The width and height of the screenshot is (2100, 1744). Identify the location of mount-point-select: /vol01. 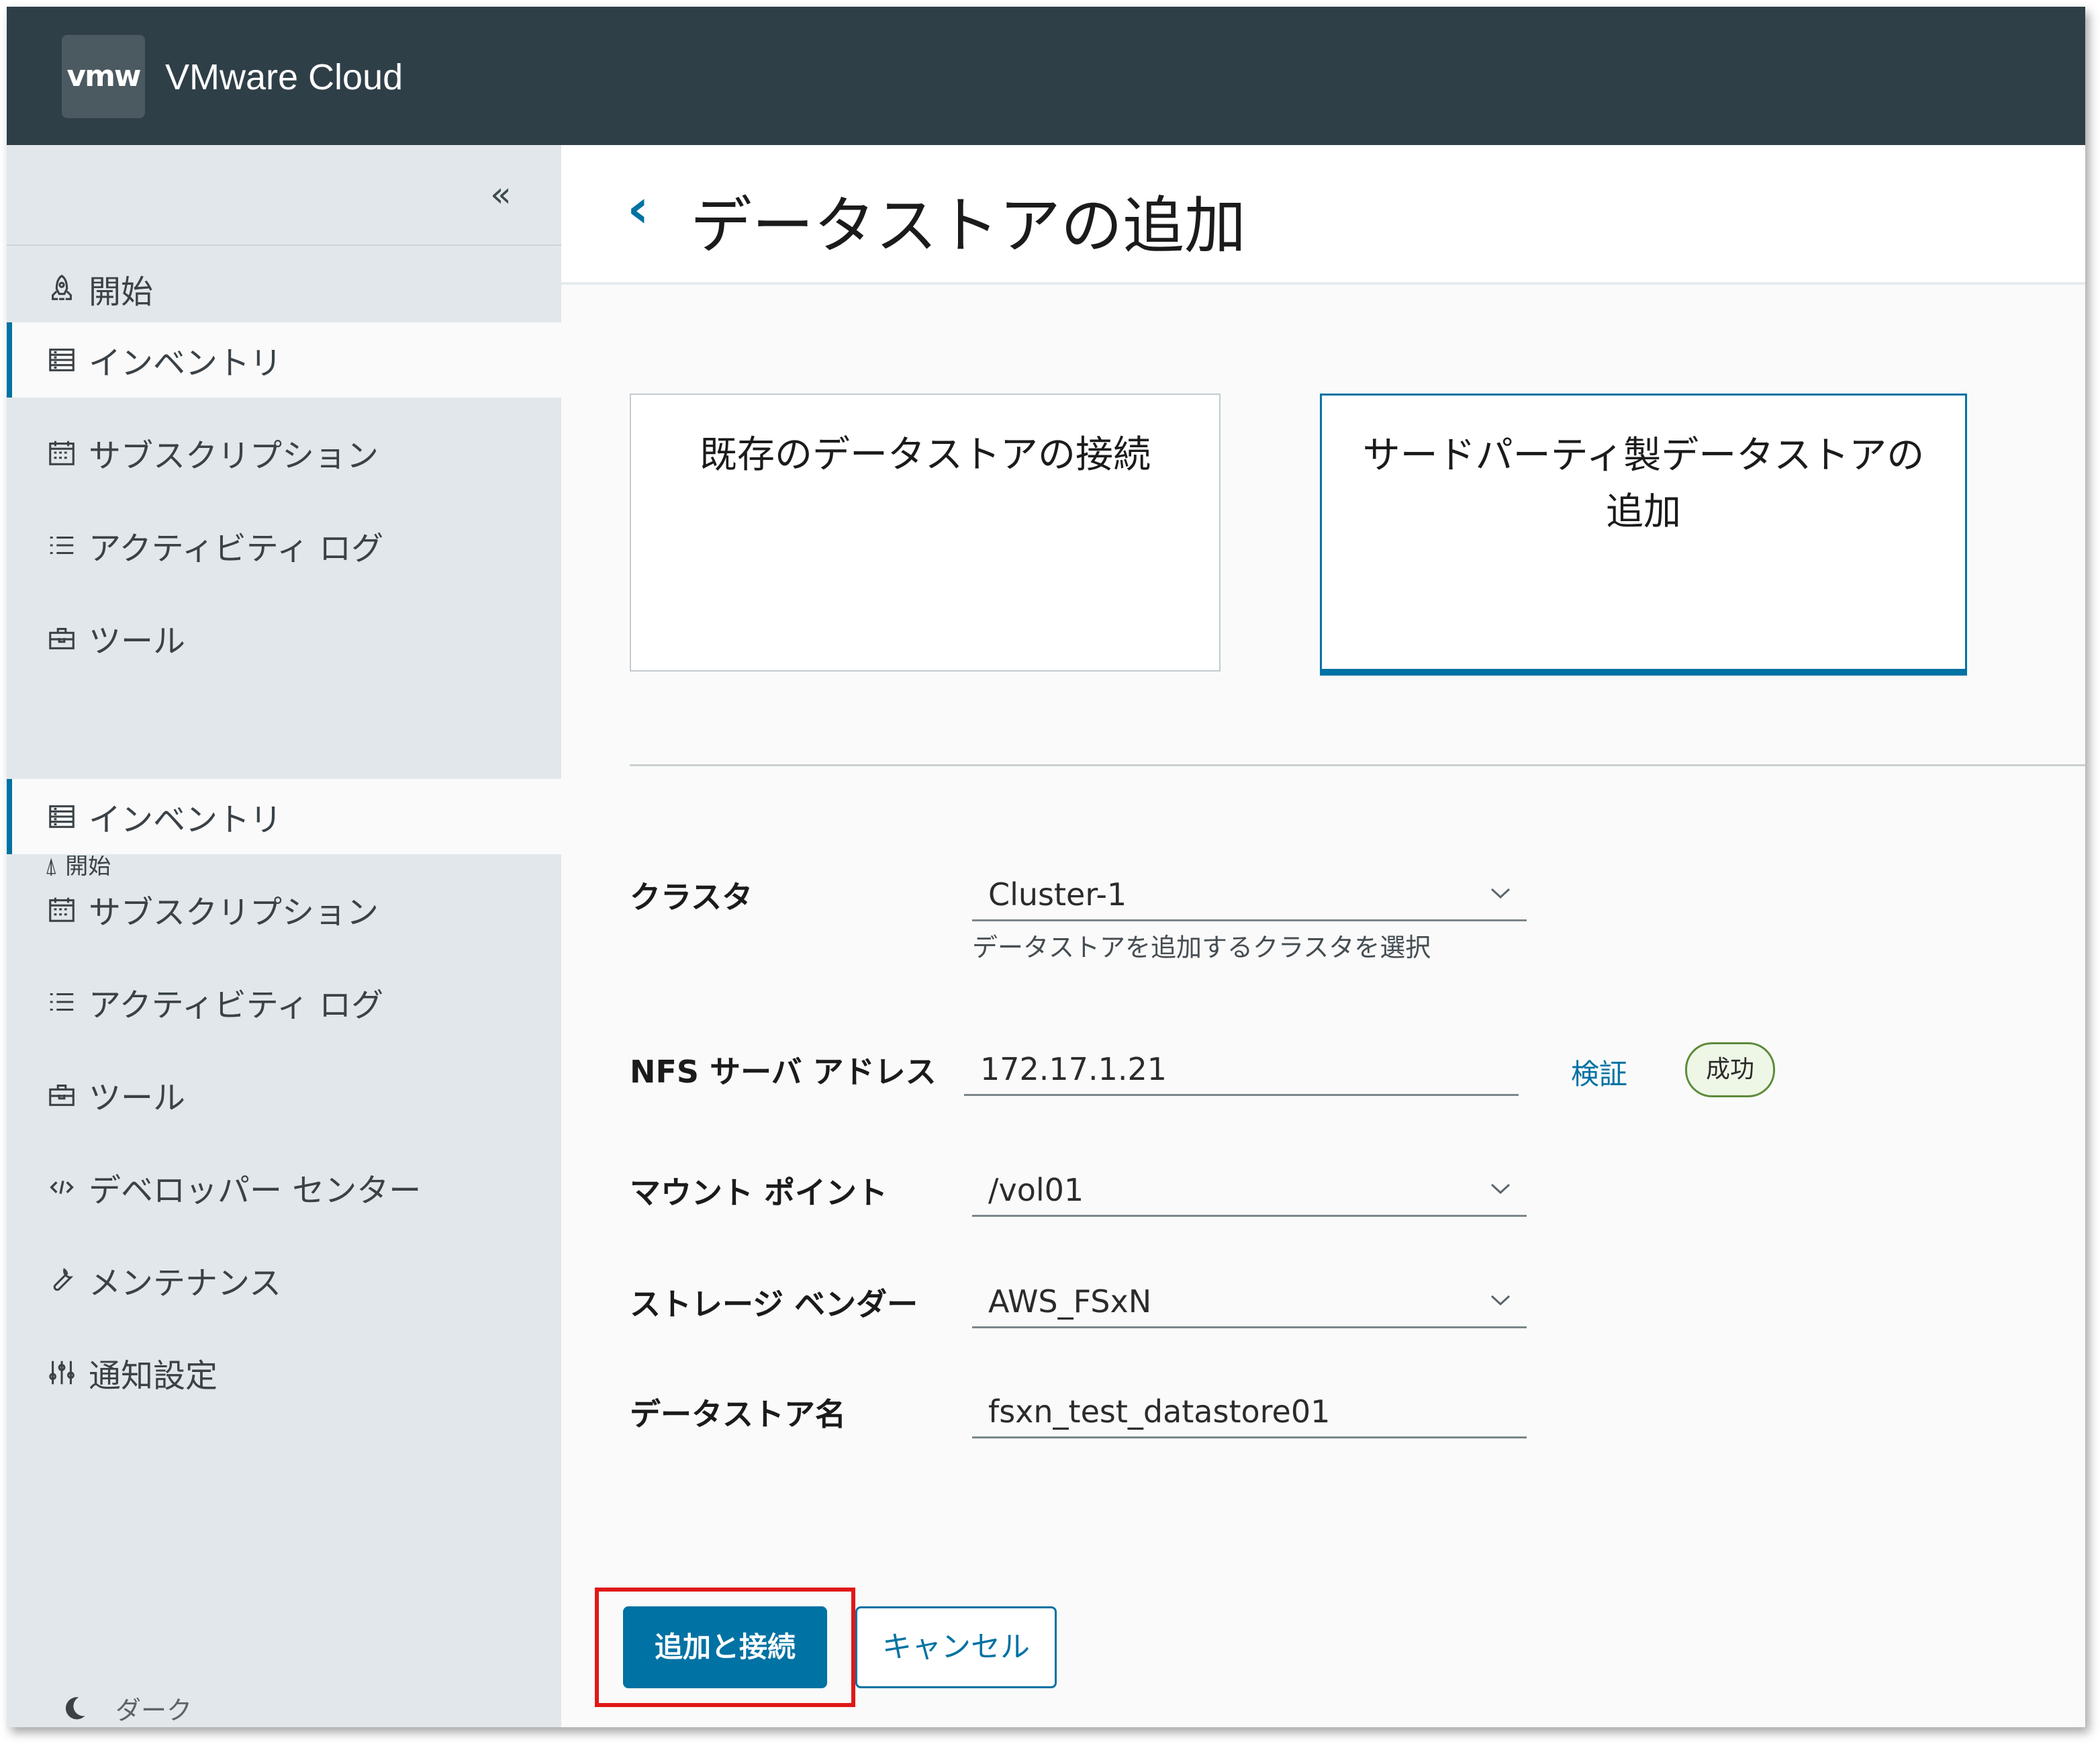
(1249, 1190).